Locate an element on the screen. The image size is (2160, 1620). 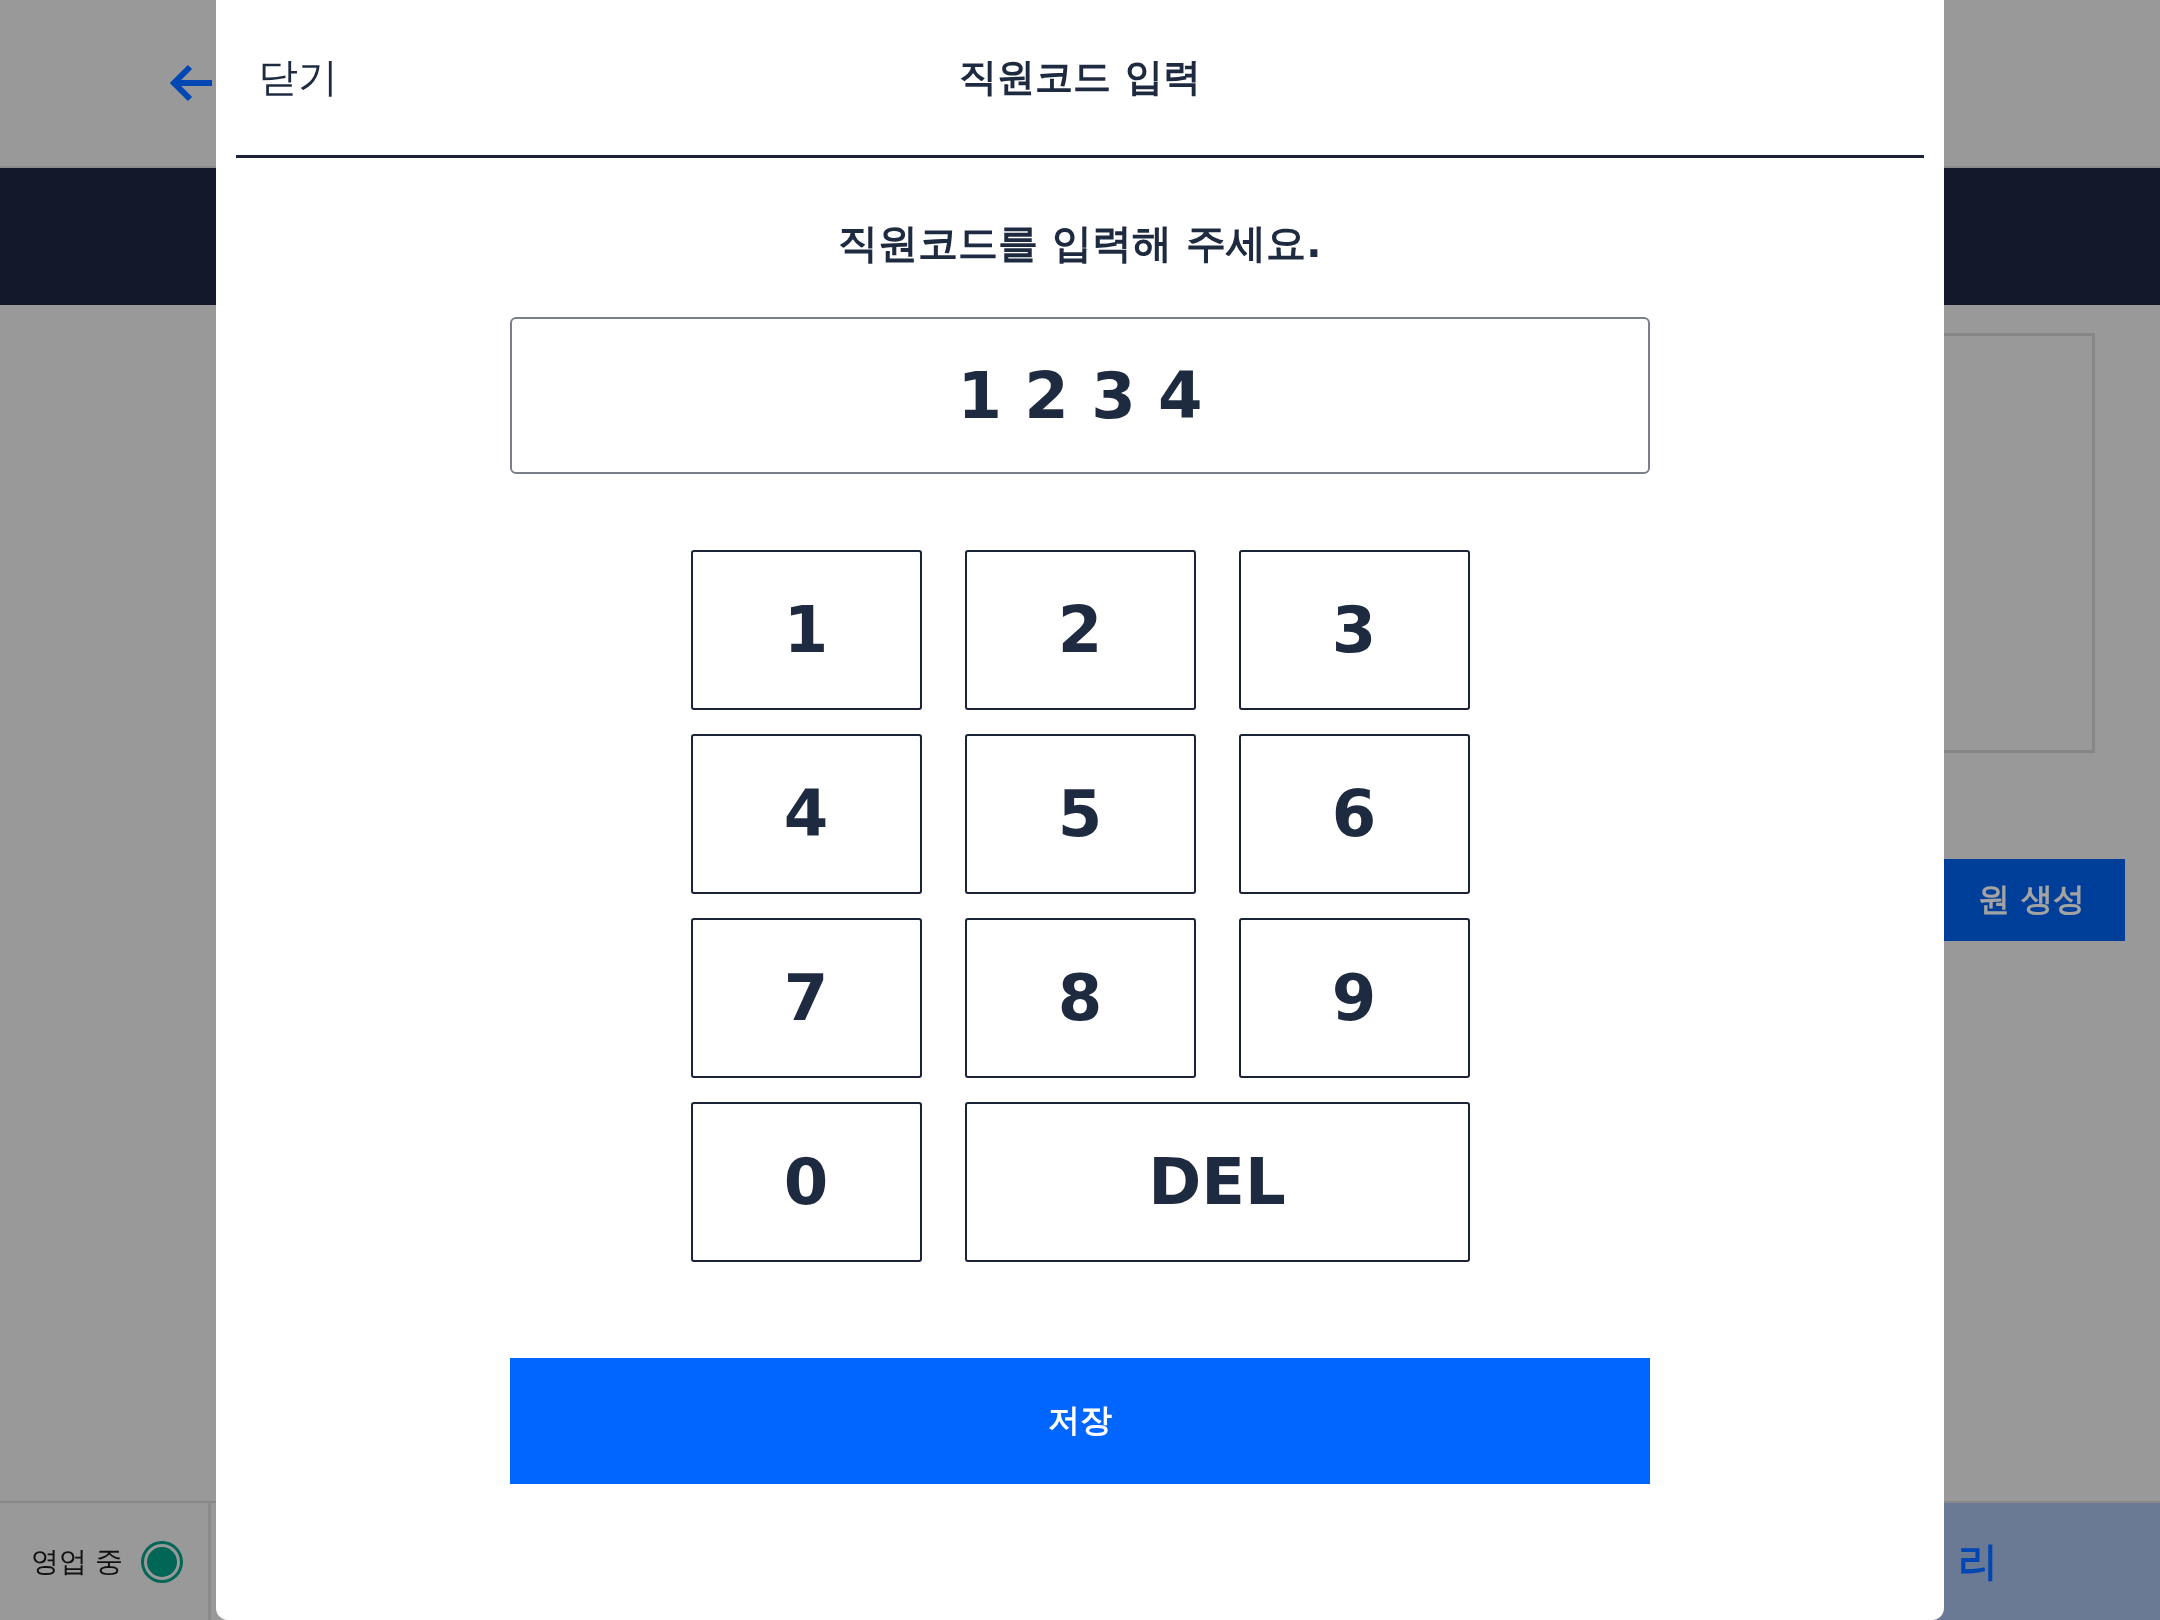
status-label: 영업 중 is located at coordinates (77, 1561).